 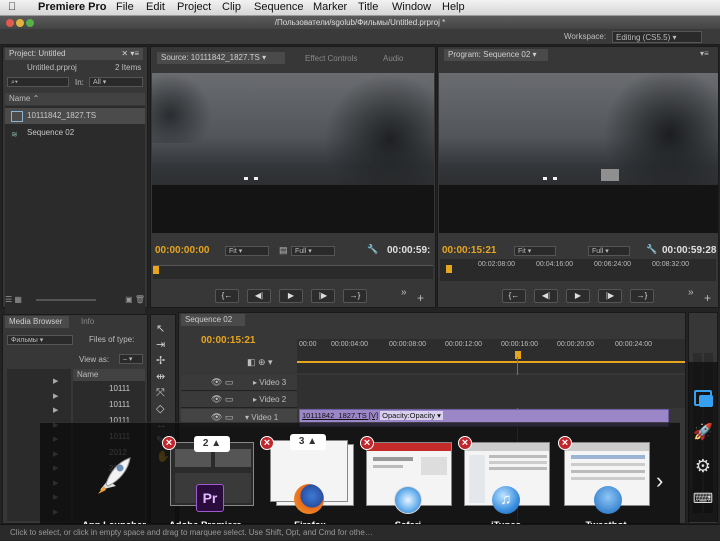 What do you see at coordinates (453, 7) in the screenshot?
I see `menu-help: Help` at bounding box center [453, 7].